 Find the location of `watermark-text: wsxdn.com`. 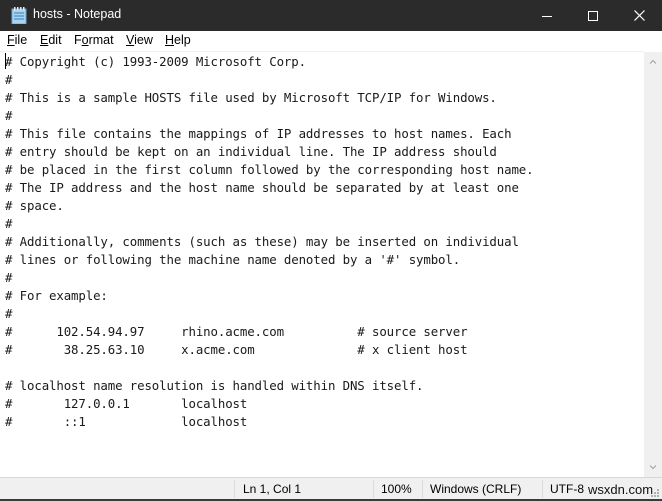

watermark-text: wsxdn.com is located at coordinates (621, 489).